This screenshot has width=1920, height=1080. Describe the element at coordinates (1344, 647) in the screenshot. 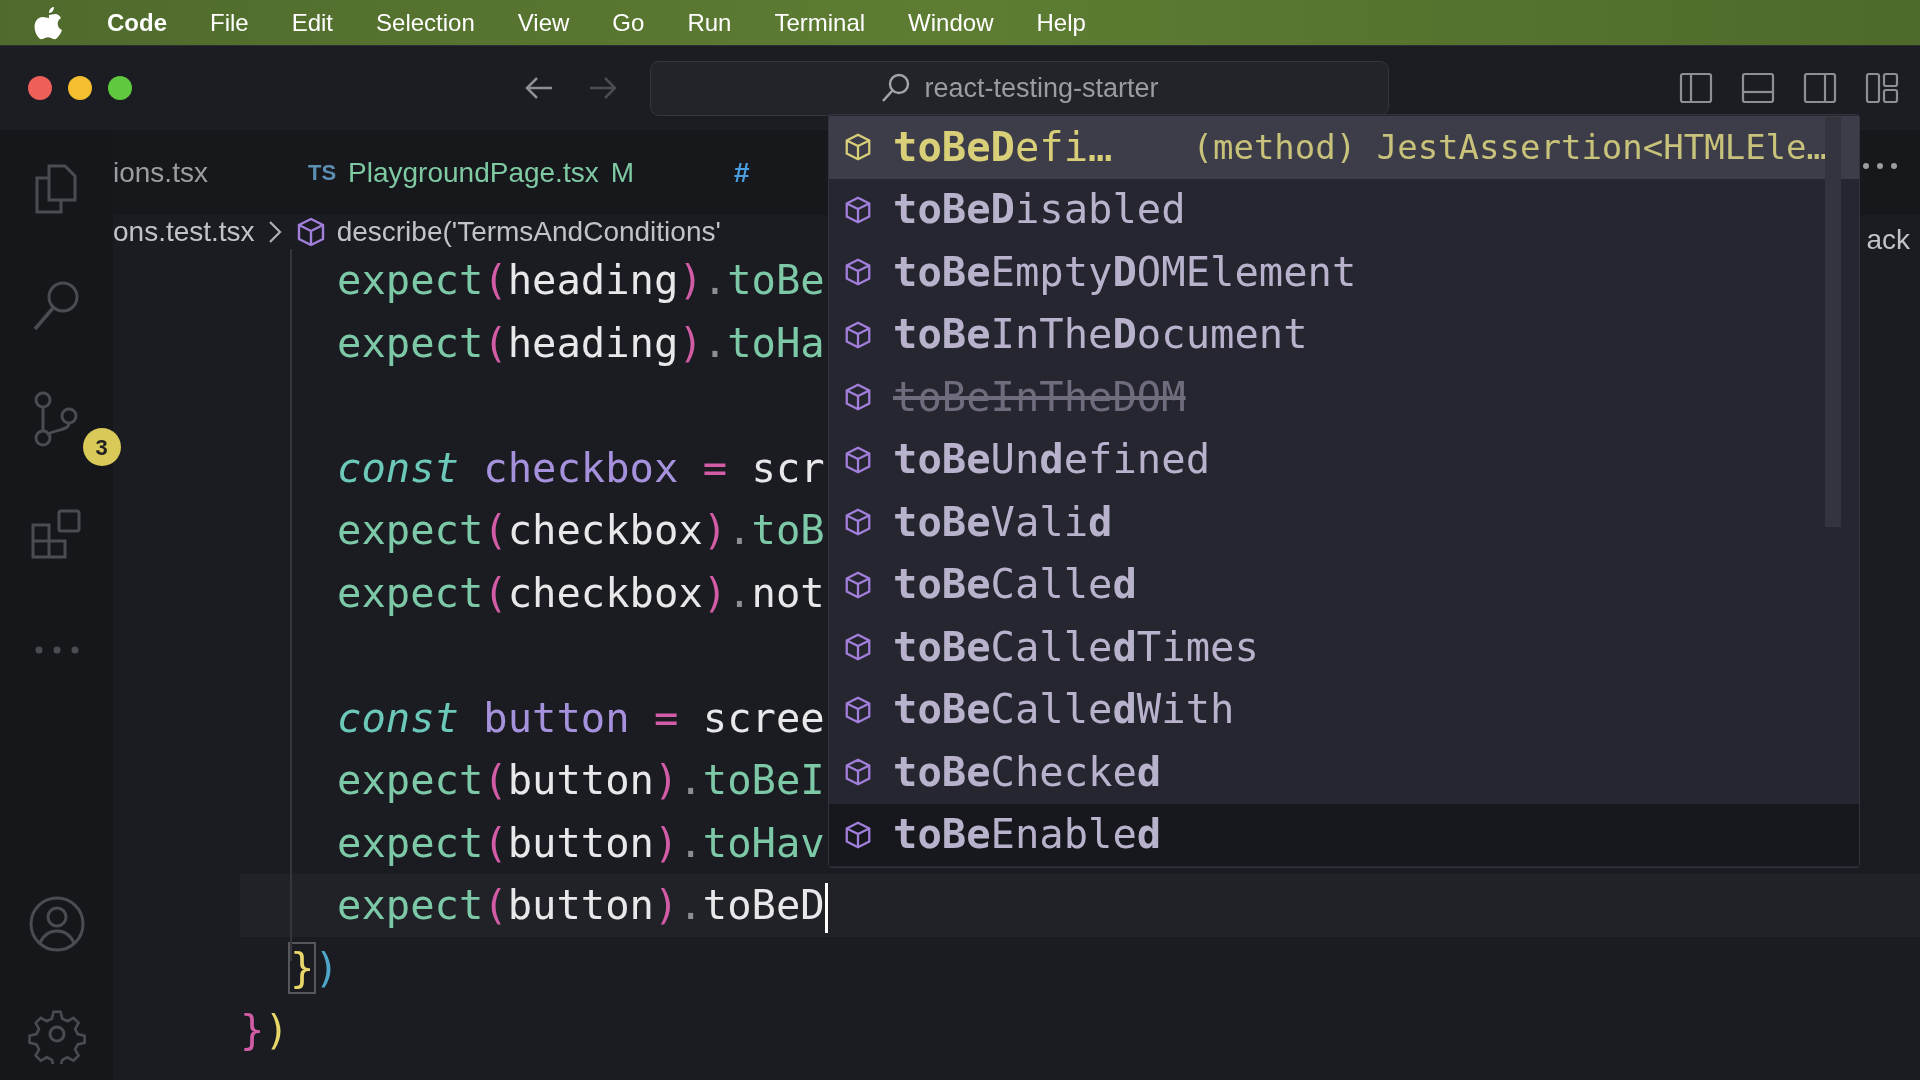

I see `suggestion-item: toBeCalledTimes` at that location.